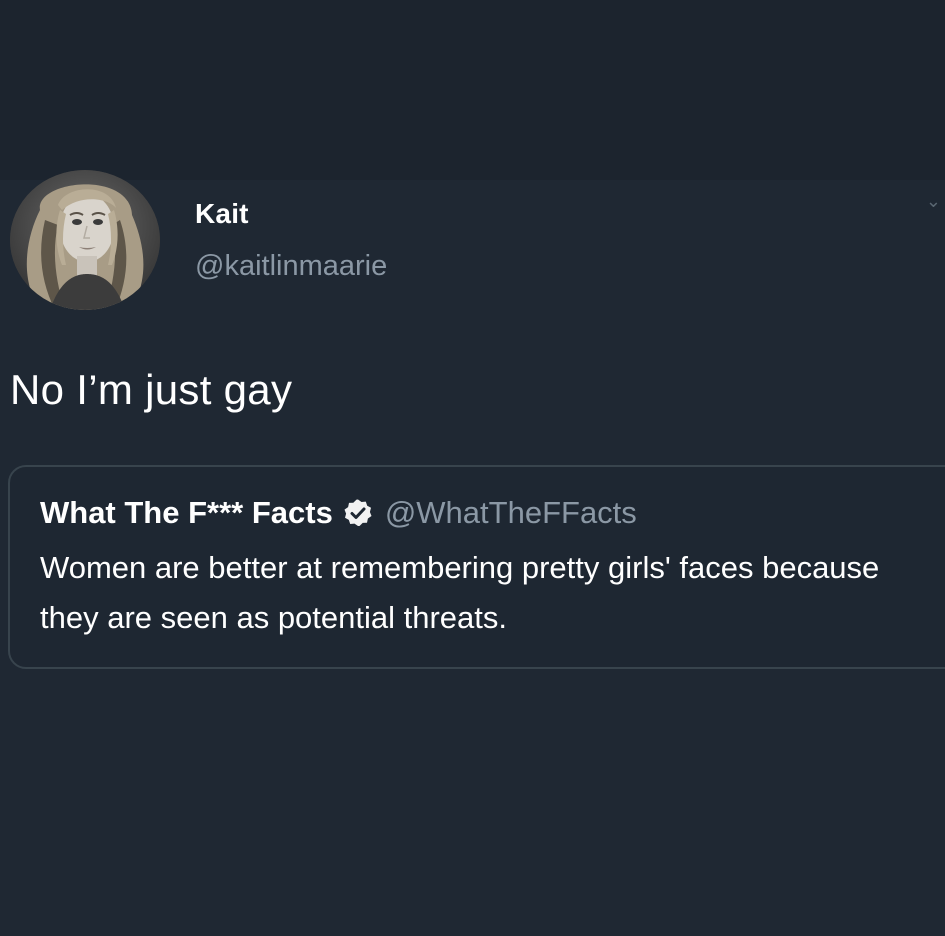 This screenshot has width=945, height=936. What do you see at coordinates (933, 201) in the screenshot?
I see `chevron-down-icon: ⌄` at bounding box center [933, 201].